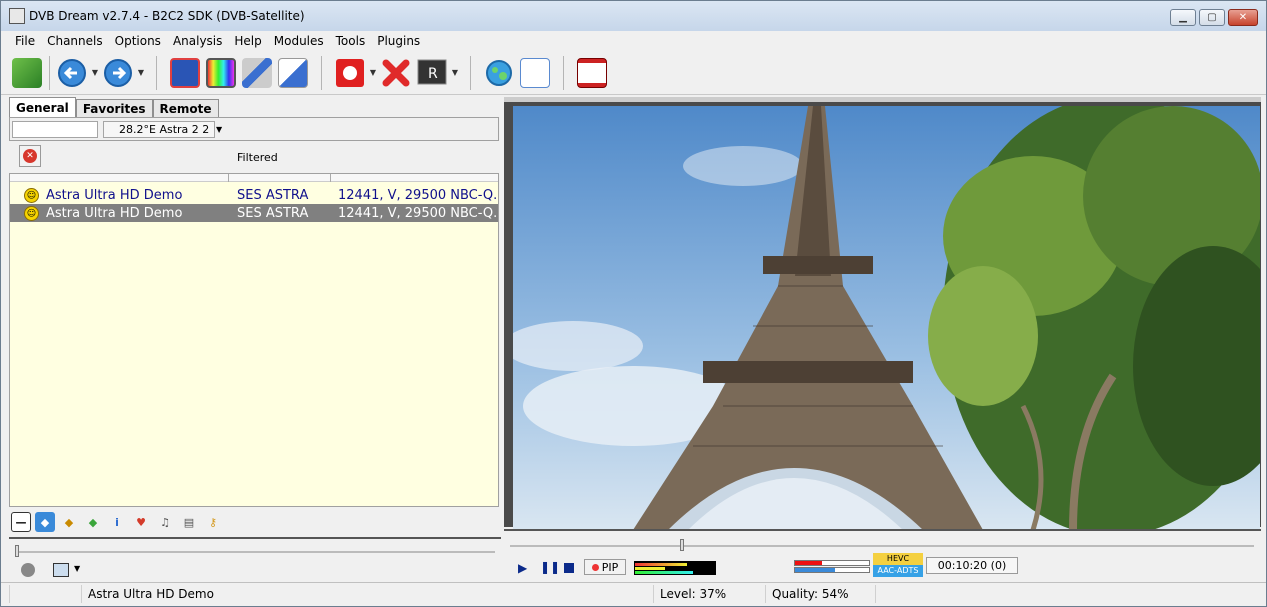  I want to click on menu-plugins: Plugins, so click(398, 41).